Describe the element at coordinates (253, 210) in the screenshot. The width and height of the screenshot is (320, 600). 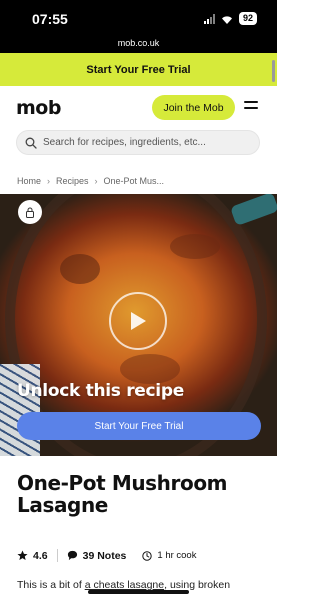
I see `pan-handle` at that location.